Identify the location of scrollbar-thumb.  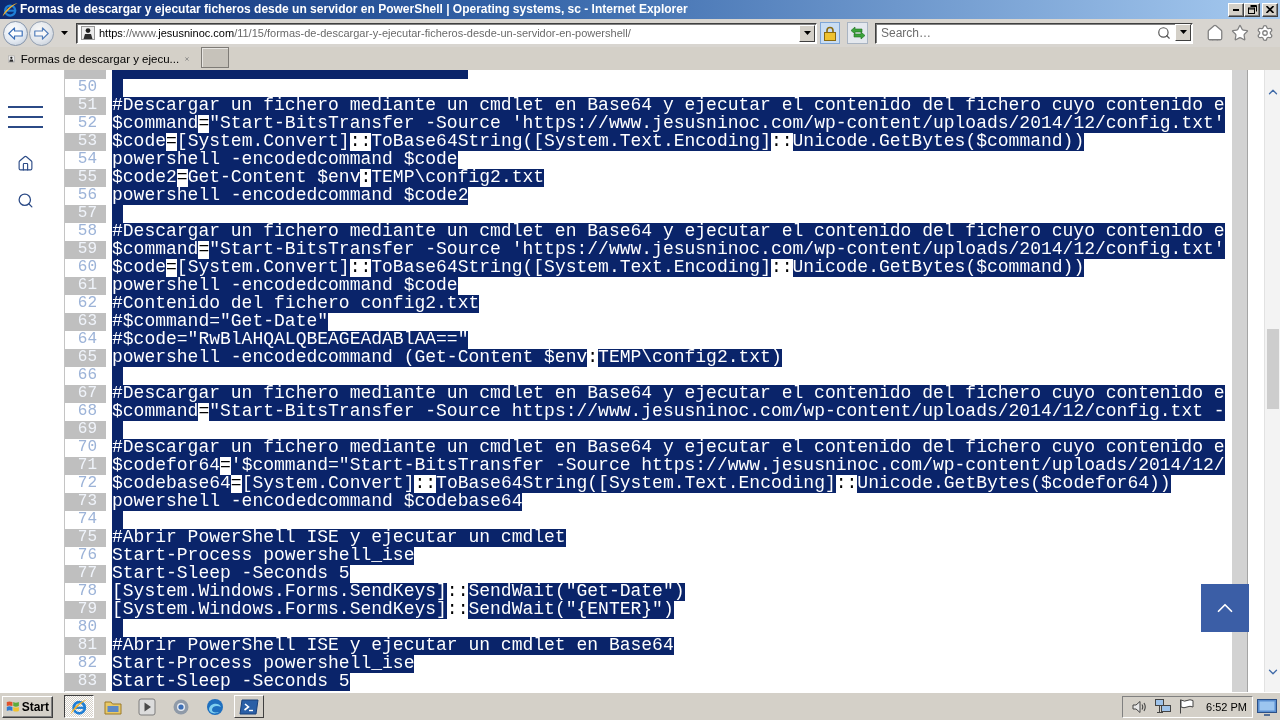
(1272, 369).